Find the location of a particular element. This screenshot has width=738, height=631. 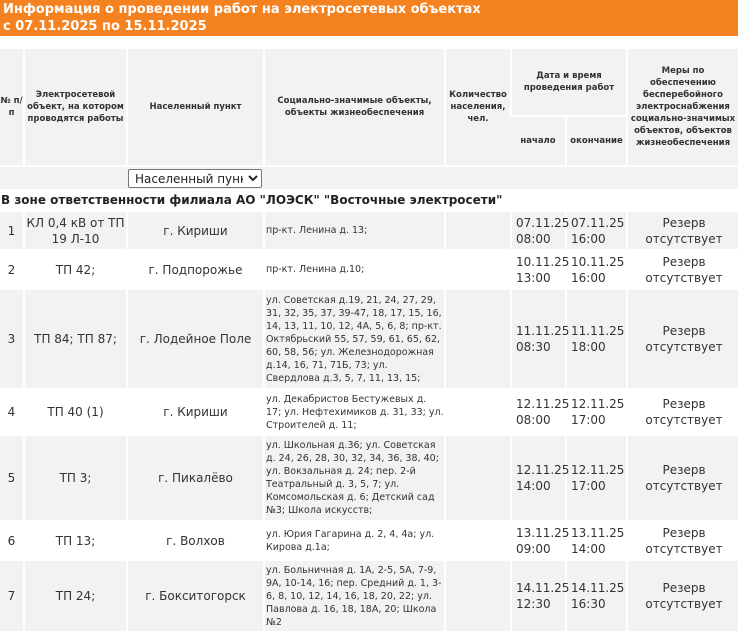

cell-num: 1 is located at coordinates (12, 230).